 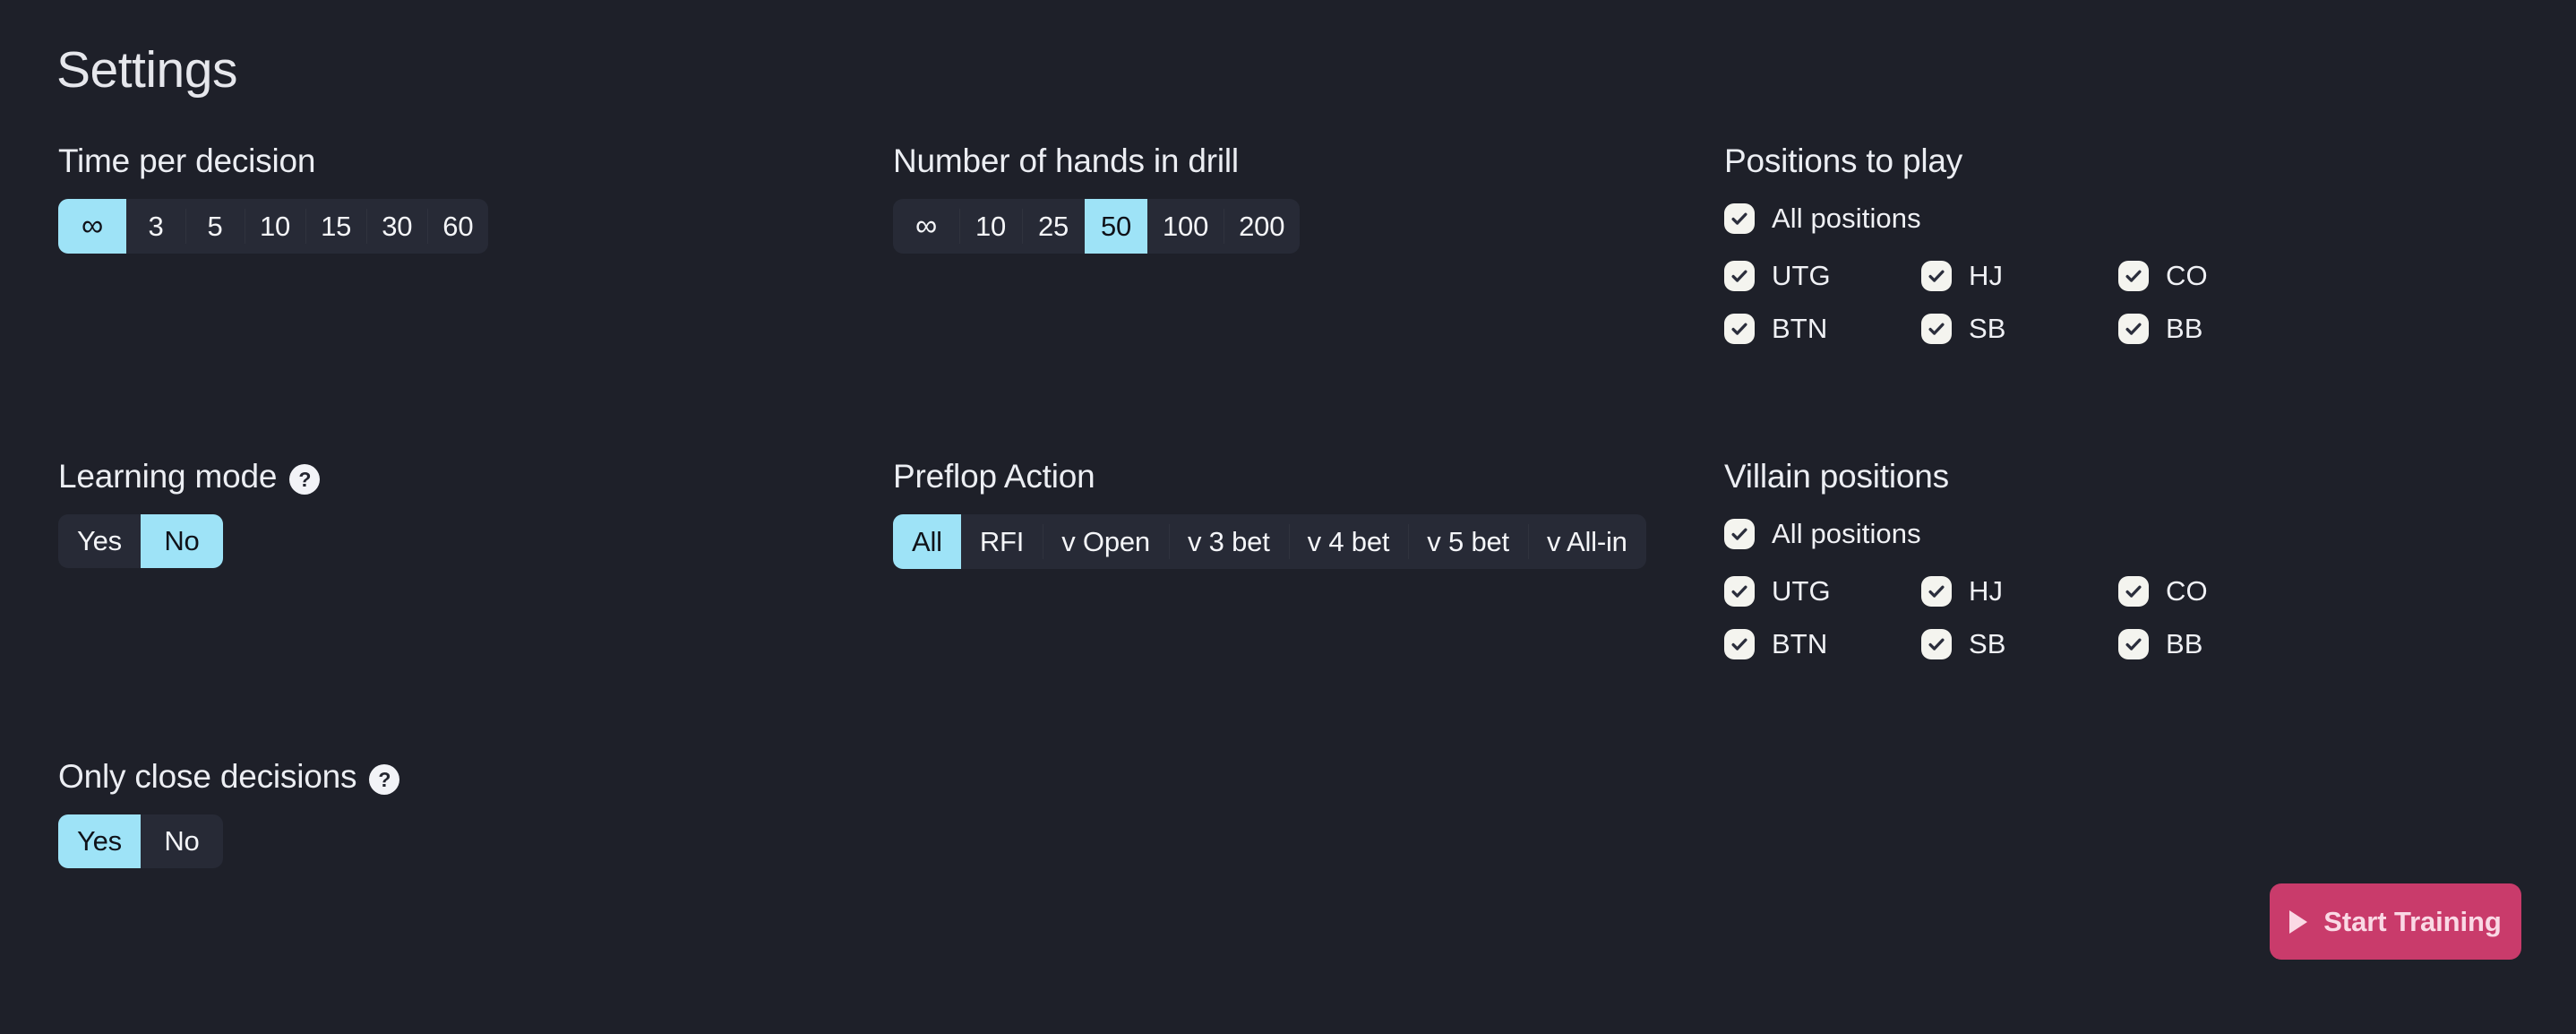 I want to click on only-close-decisions-title: Only close decisions, so click(x=207, y=776).